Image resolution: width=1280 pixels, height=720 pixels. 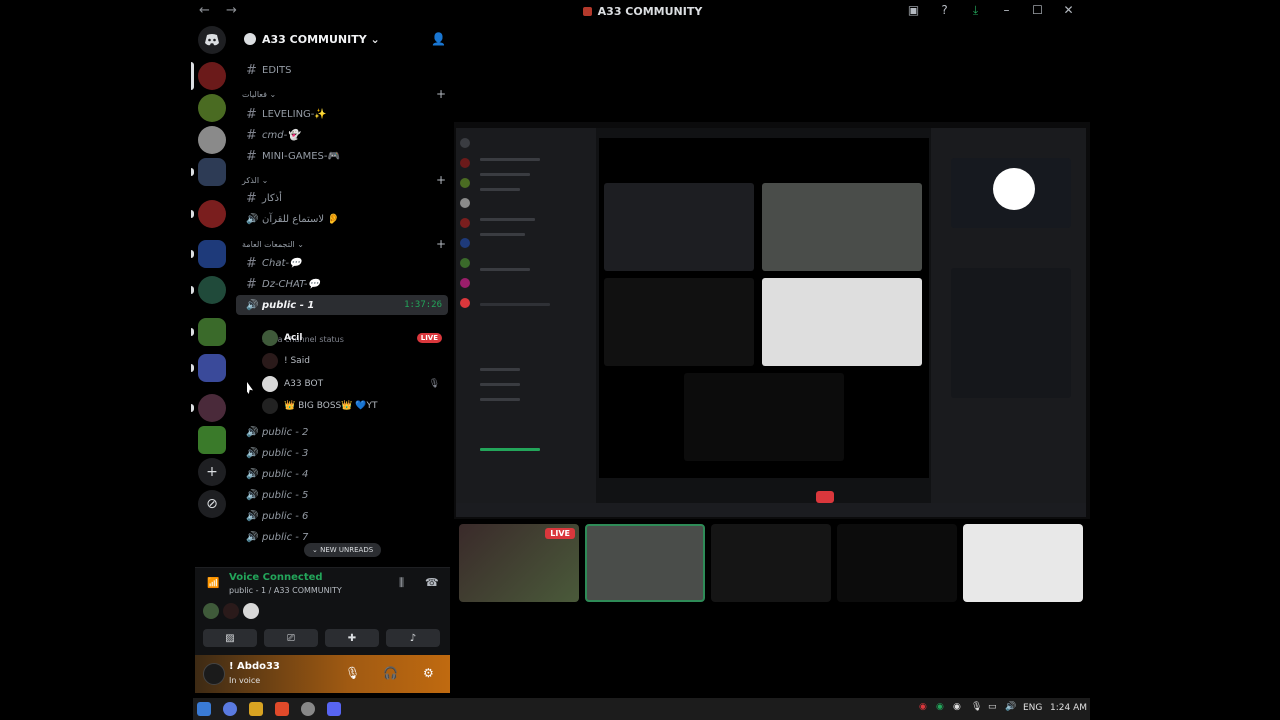 What do you see at coordinates (251, 263) in the screenshot?
I see `hash-icon: #` at bounding box center [251, 263].